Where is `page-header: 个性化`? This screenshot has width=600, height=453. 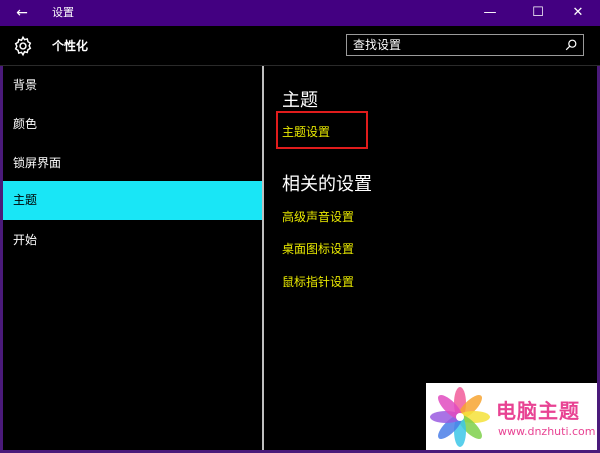
page-header: 个性化 is located at coordinates (300, 46).